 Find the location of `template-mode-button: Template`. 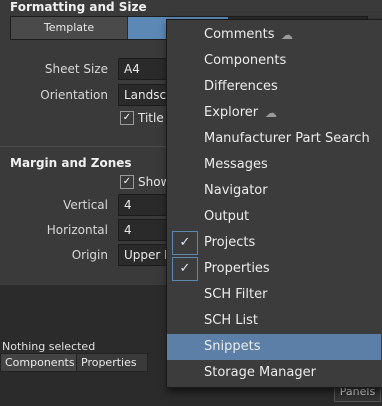

template-mode-button: Template is located at coordinates (69, 28).